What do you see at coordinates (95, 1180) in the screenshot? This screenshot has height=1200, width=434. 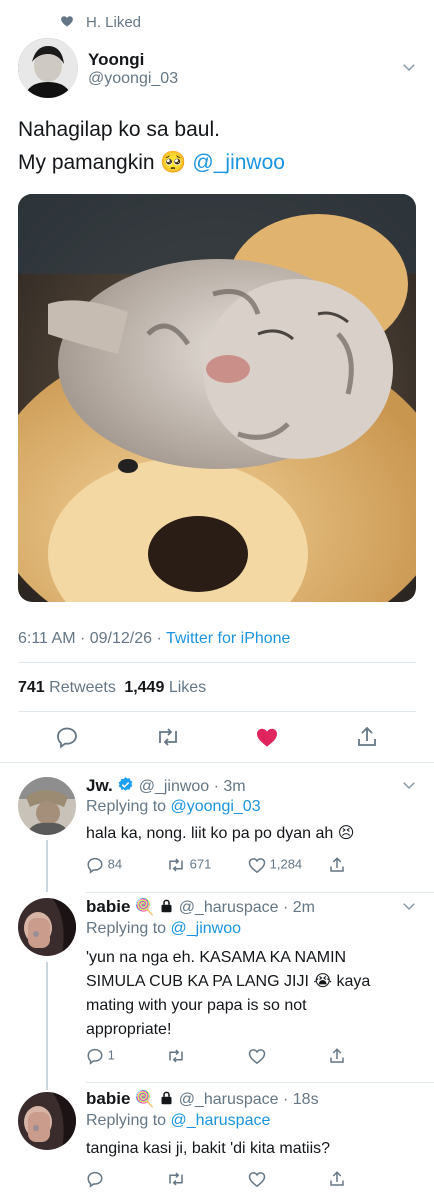 I see `reply3-reply-button` at bounding box center [95, 1180].